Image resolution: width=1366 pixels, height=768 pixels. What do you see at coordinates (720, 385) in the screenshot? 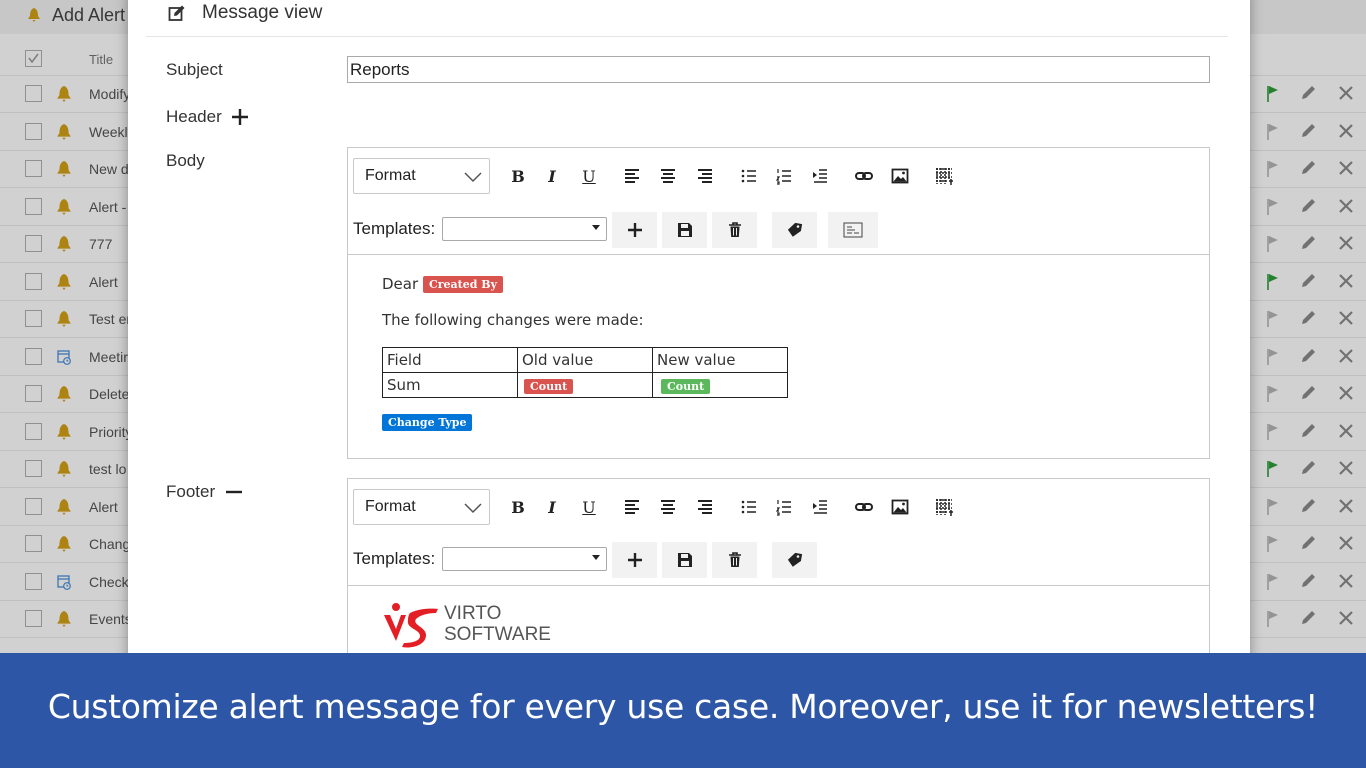
I see `table-cell-new: Count` at bounding box center [720, 385].